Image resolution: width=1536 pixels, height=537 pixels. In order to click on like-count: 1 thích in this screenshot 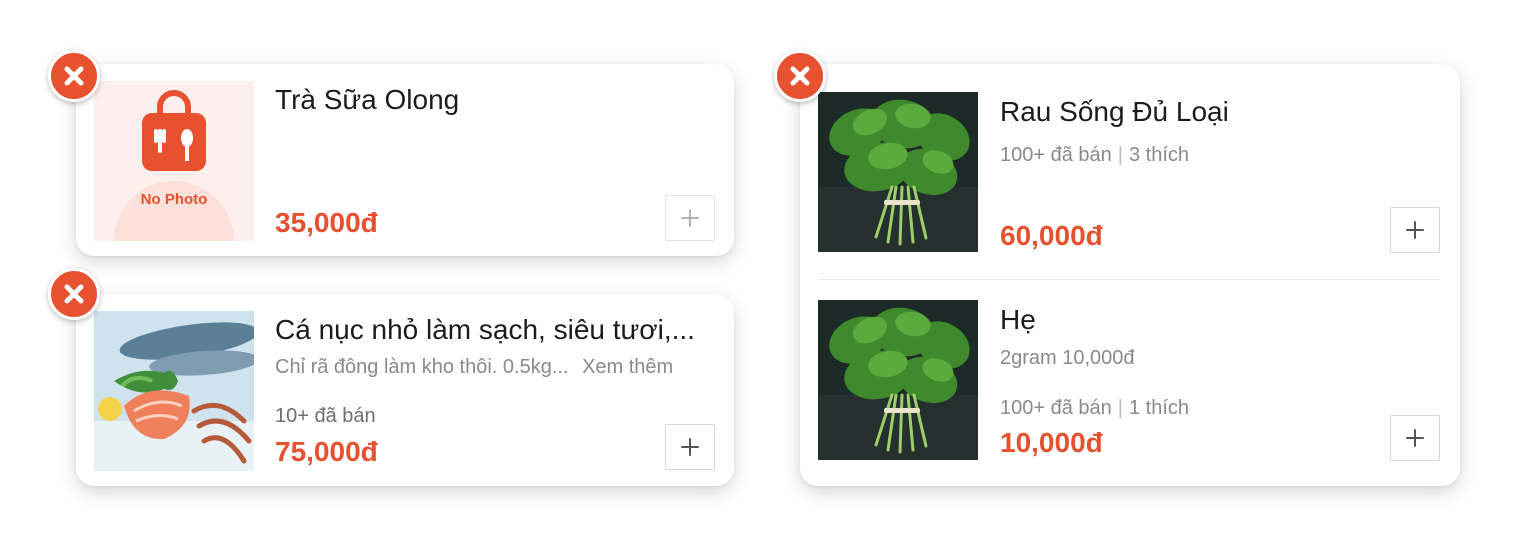, I will do `click(1159, 408)`.